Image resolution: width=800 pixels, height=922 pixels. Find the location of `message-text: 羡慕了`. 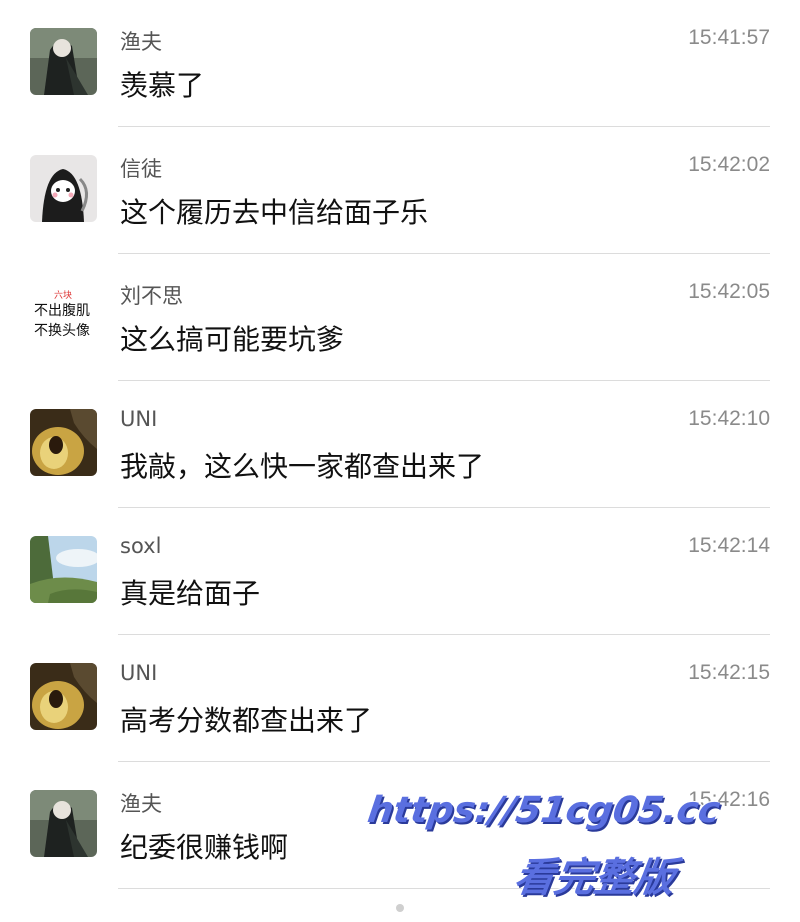

message-text: 羡慕了 is located at coordinates (162, 84).